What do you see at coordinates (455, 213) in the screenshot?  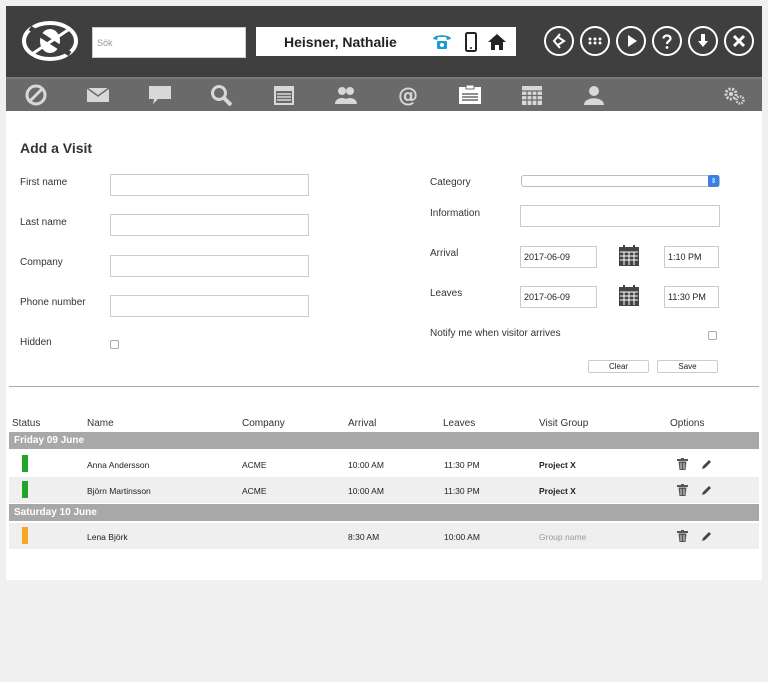 I see `information-label: Information` at bounding box center [455, 213].